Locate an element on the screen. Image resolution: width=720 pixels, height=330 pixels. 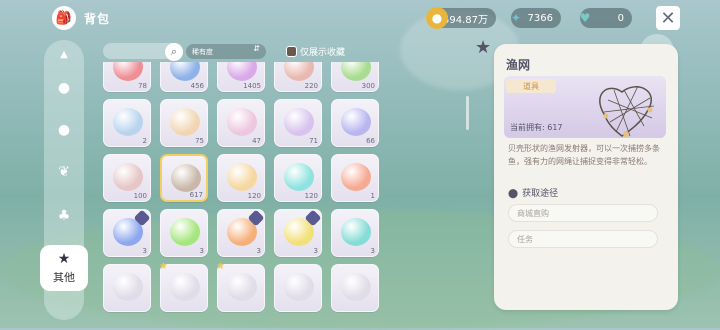
inventory-slot: 66 is located at coordinates (355, 123).